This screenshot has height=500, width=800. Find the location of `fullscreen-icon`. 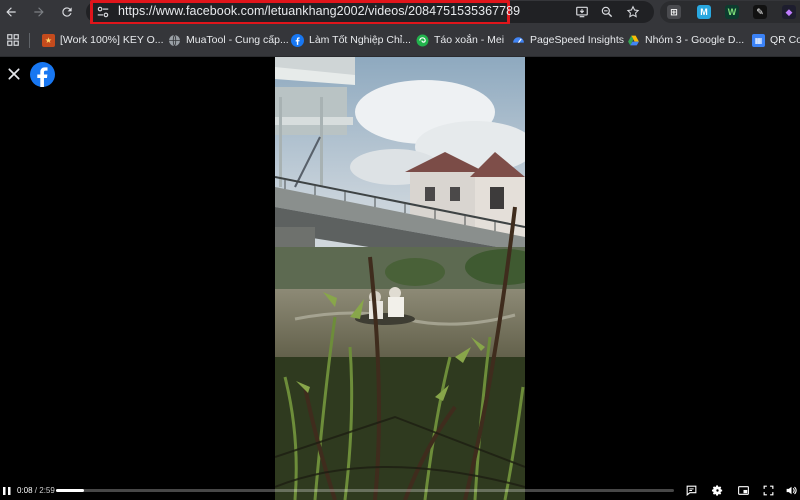

fullscreen-icon is located at coordinates (768, 490).